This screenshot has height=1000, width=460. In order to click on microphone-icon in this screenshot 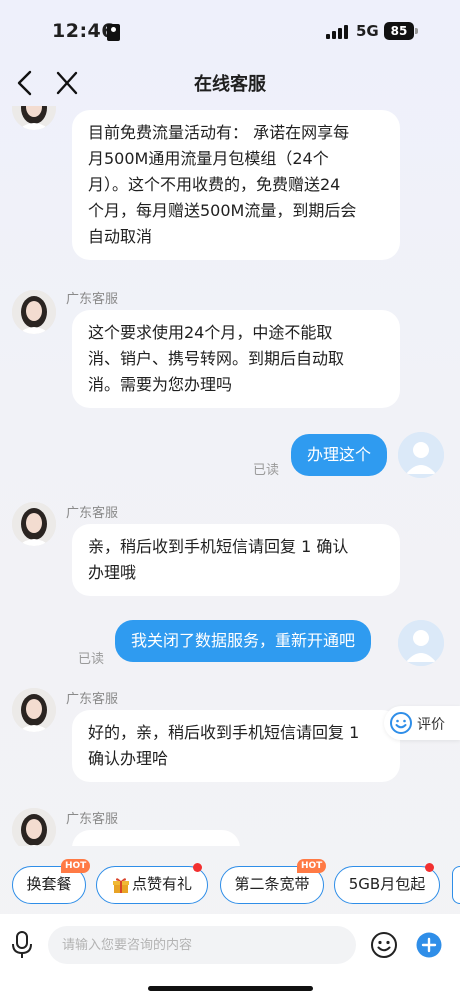, I will do `click(22, 945)`.